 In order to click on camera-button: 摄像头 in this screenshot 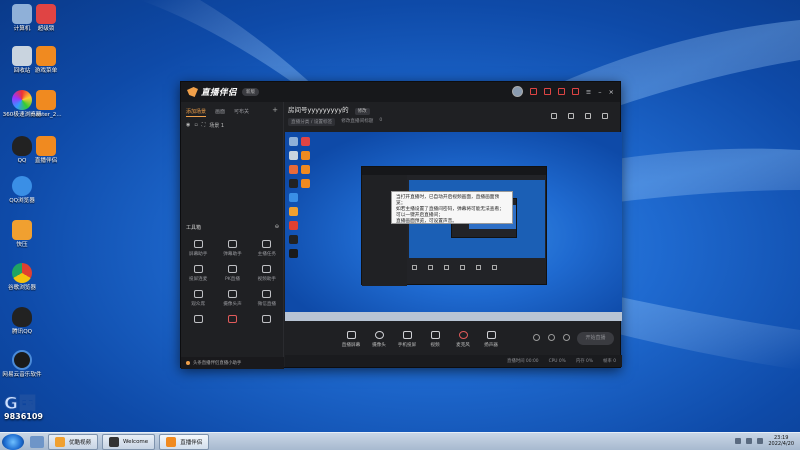, I will do `click(379, 339)`.